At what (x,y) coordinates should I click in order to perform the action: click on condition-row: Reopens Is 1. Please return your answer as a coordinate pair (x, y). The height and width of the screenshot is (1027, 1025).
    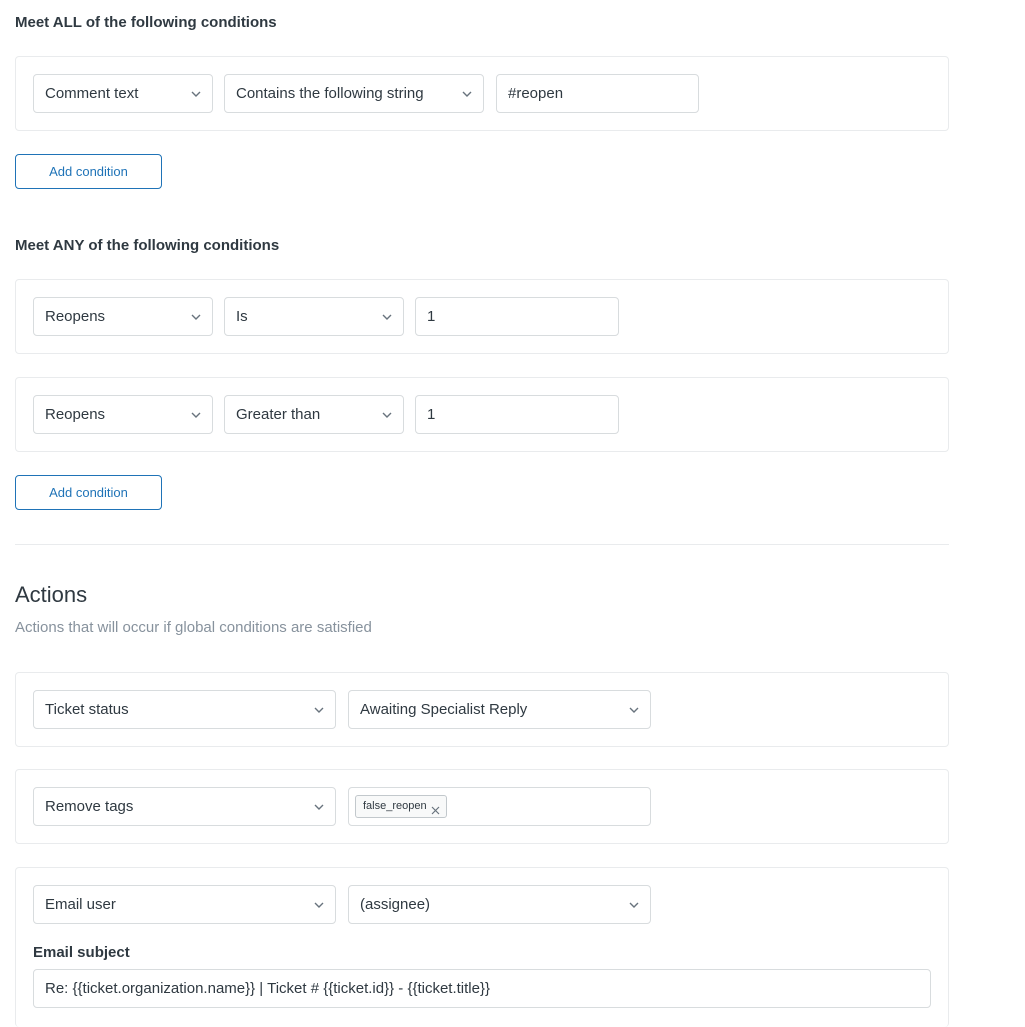
    Looking at the image, I should click on (482, 316).